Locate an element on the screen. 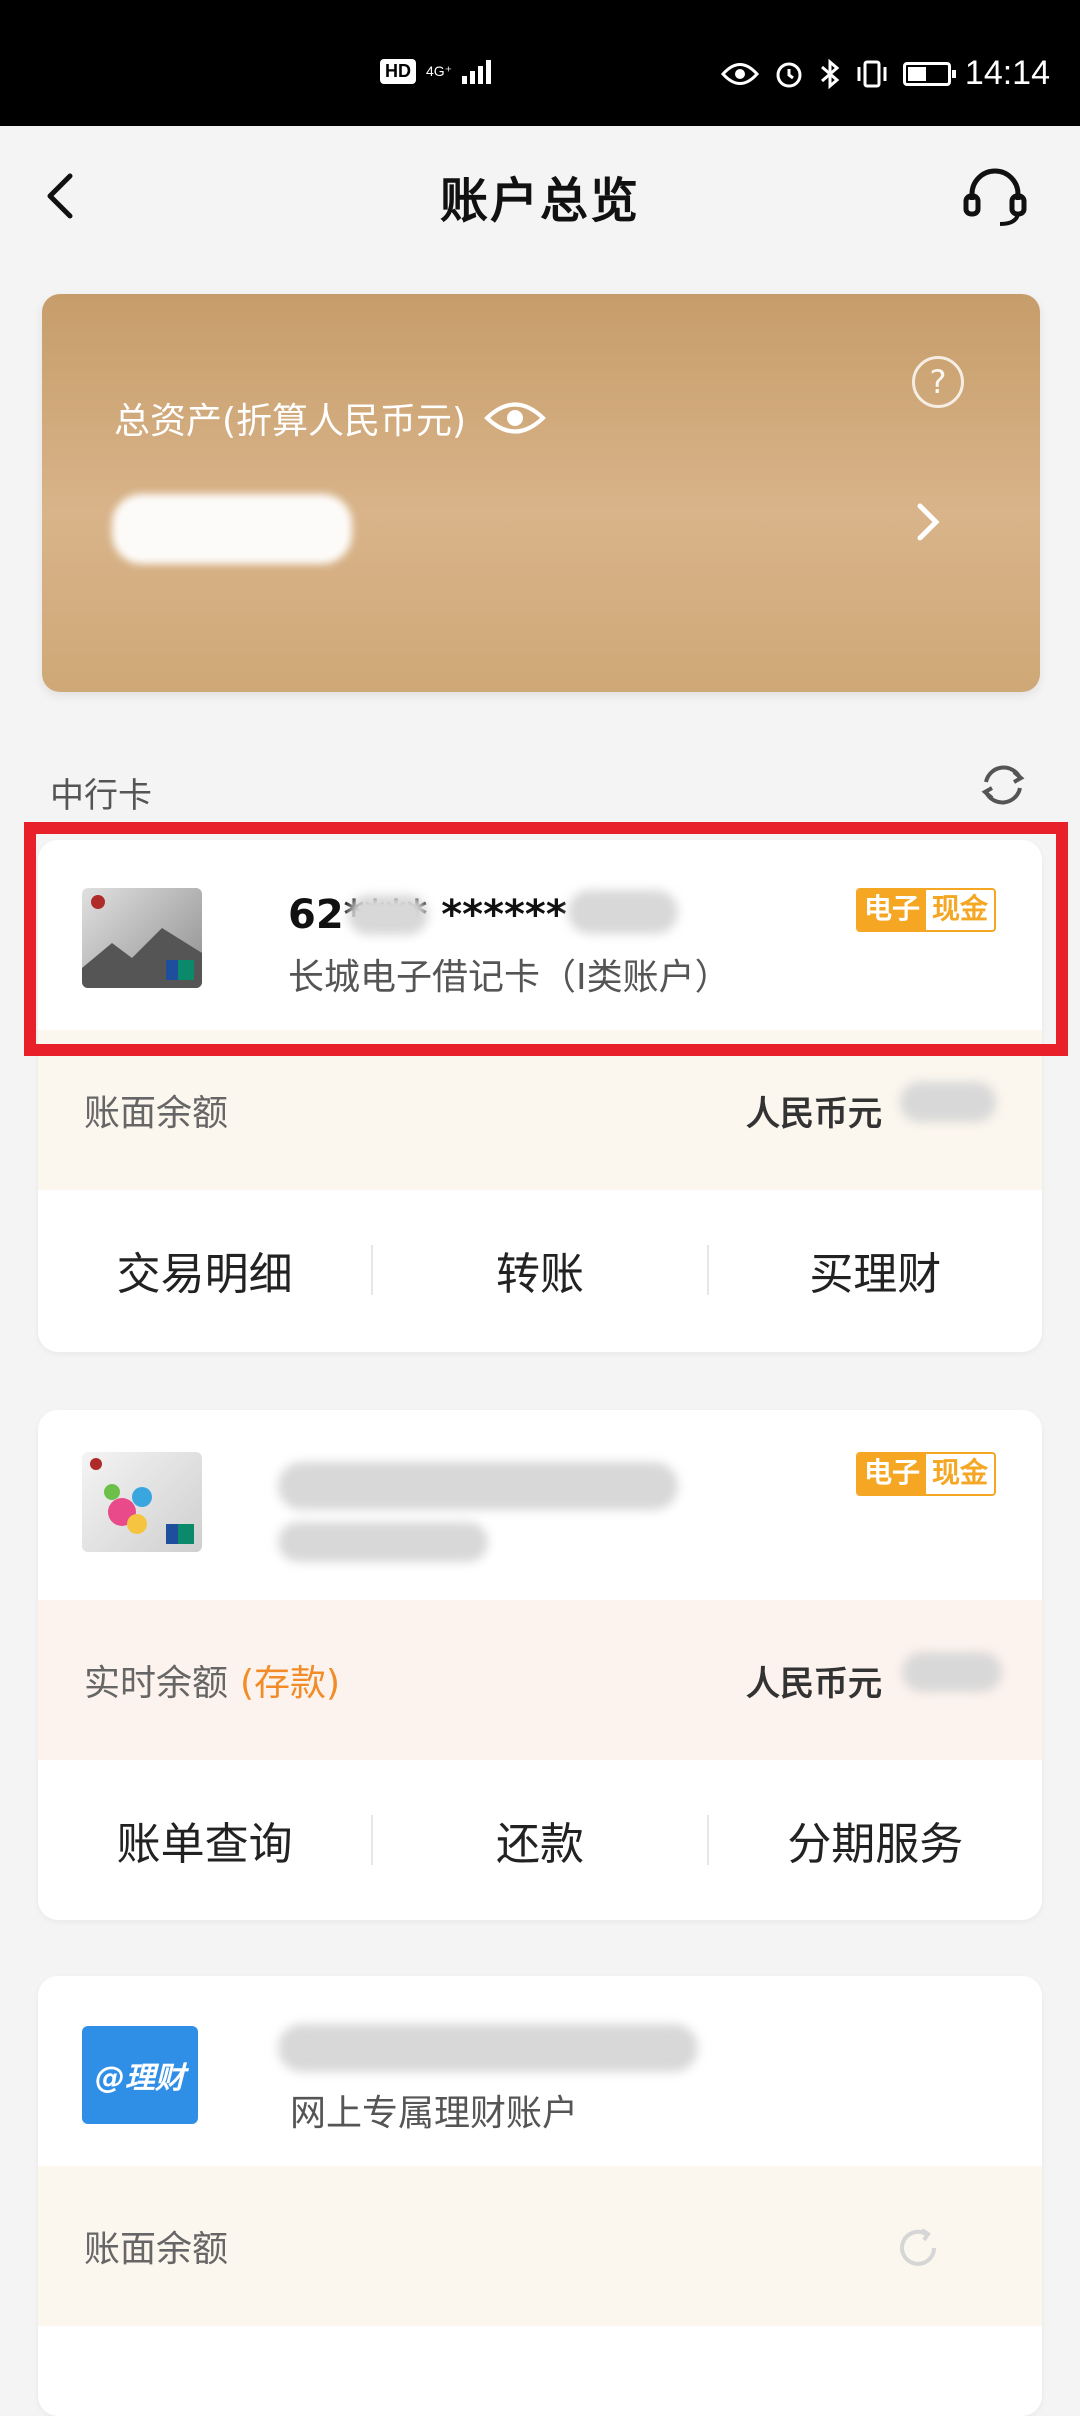 The height and width of the screenshot is (2416, 1080). great-wall-card-image is located at coordinates (142, 938).